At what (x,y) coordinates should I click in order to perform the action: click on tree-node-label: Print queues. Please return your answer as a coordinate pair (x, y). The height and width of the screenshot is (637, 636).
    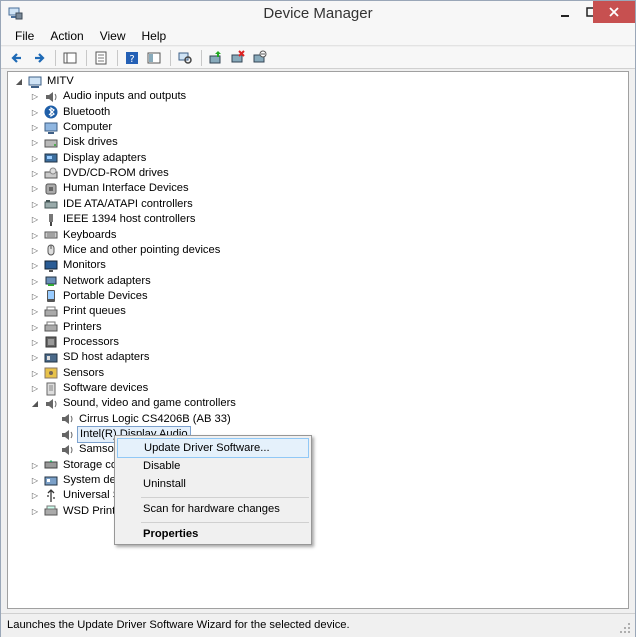
    Looking at the image, I should click on (94, 311).